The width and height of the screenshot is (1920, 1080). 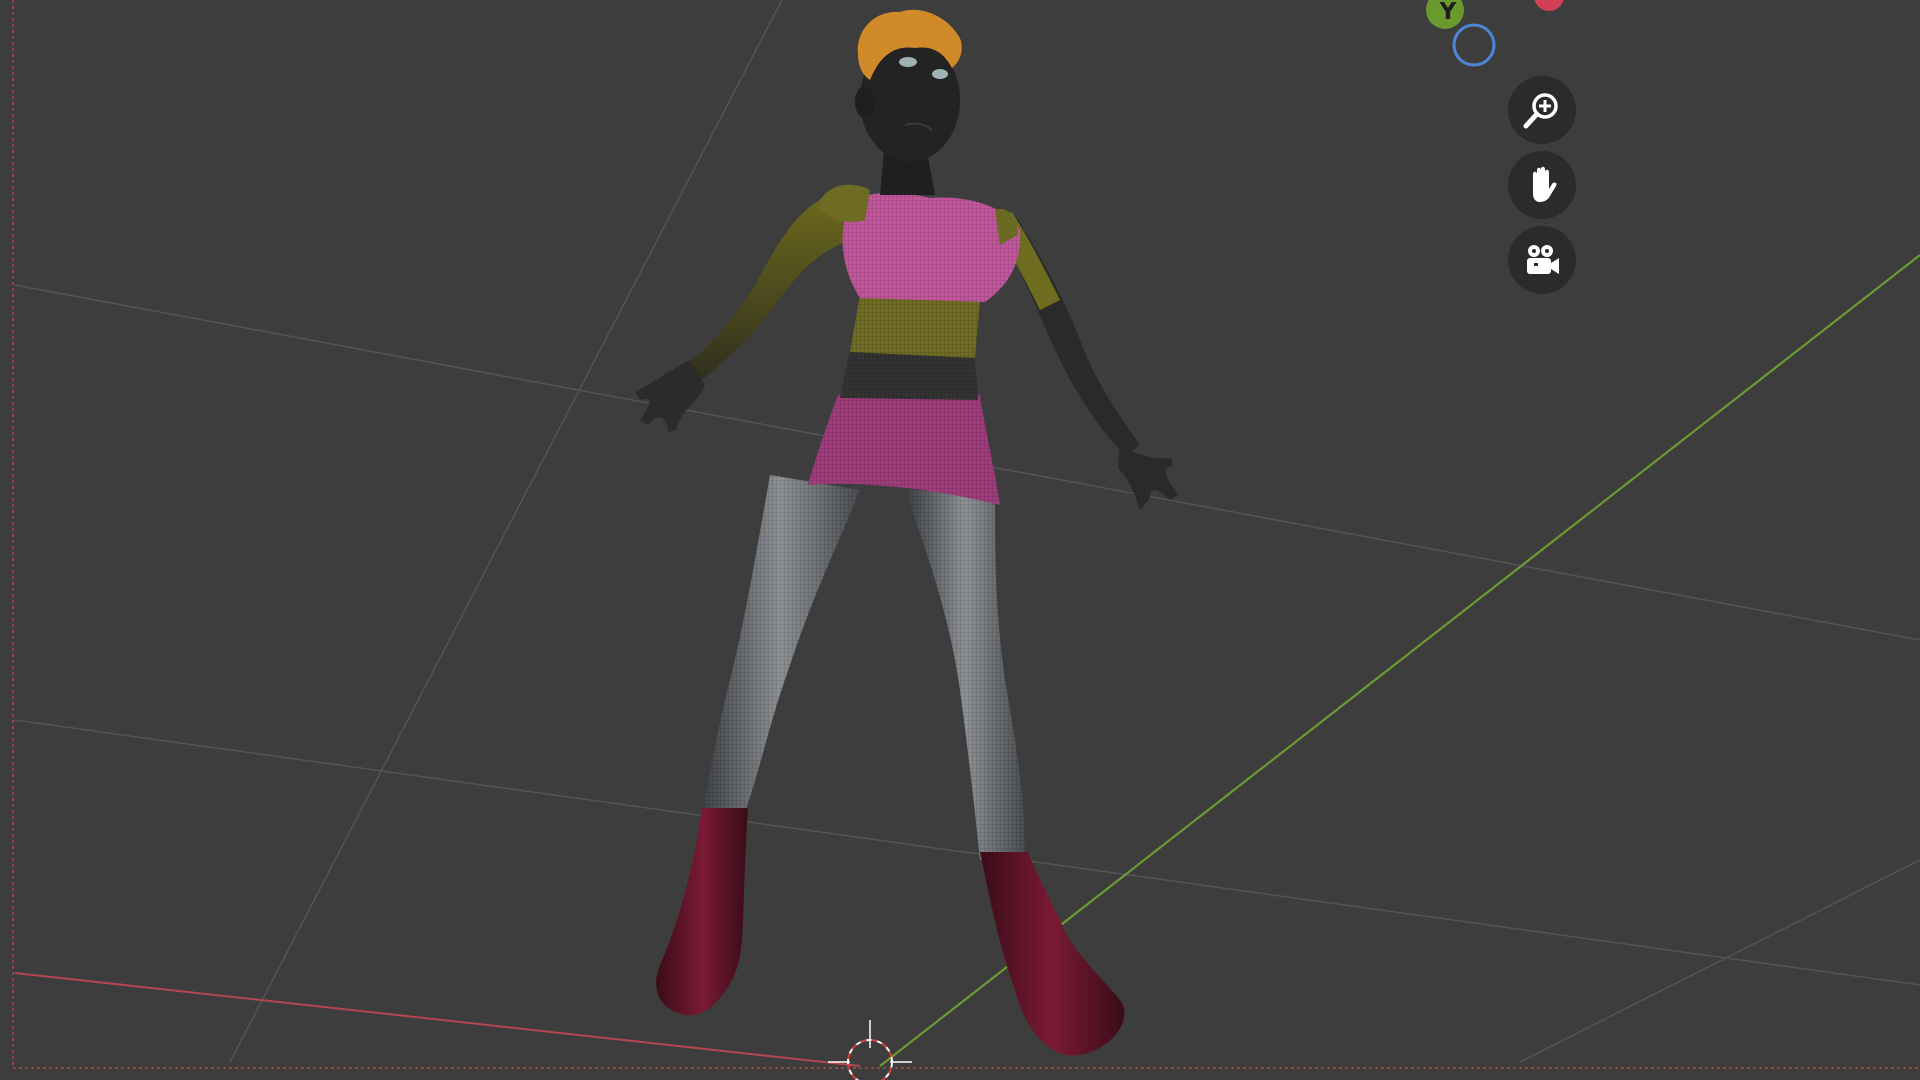 I want to click on gizmo-x-axis, so click(x=1549, y=5).